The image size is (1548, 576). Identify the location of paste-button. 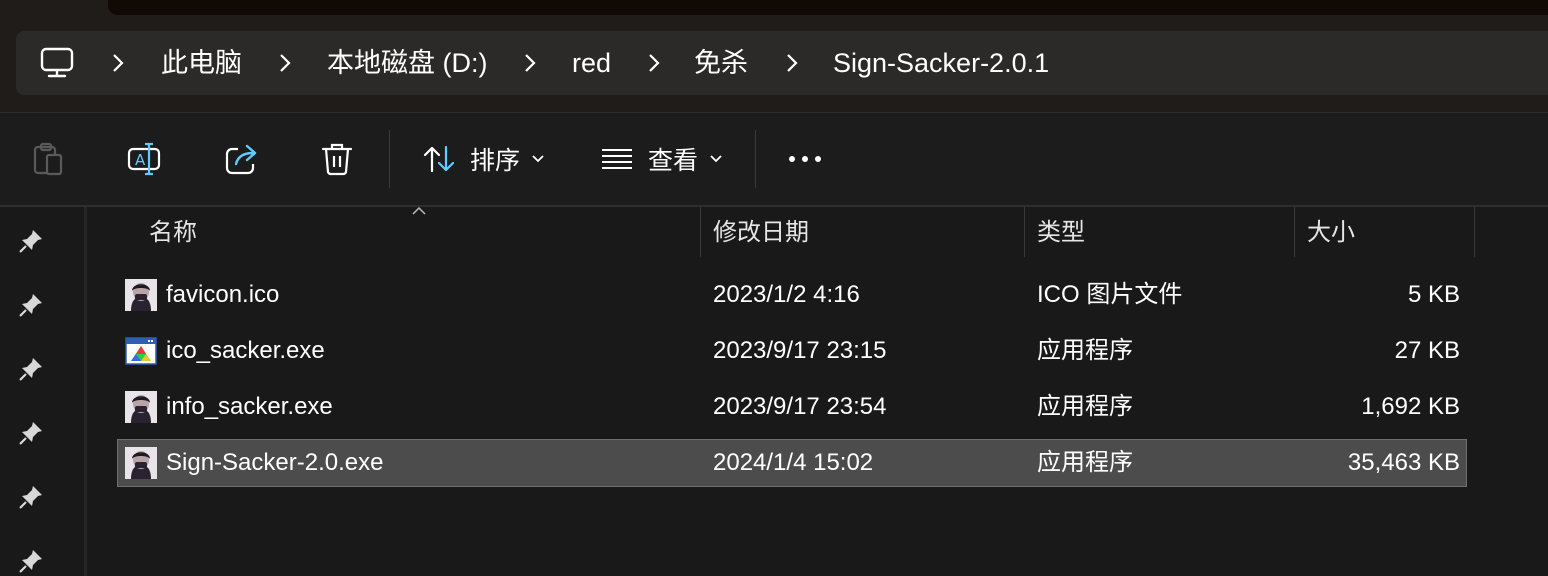
(48, 159).